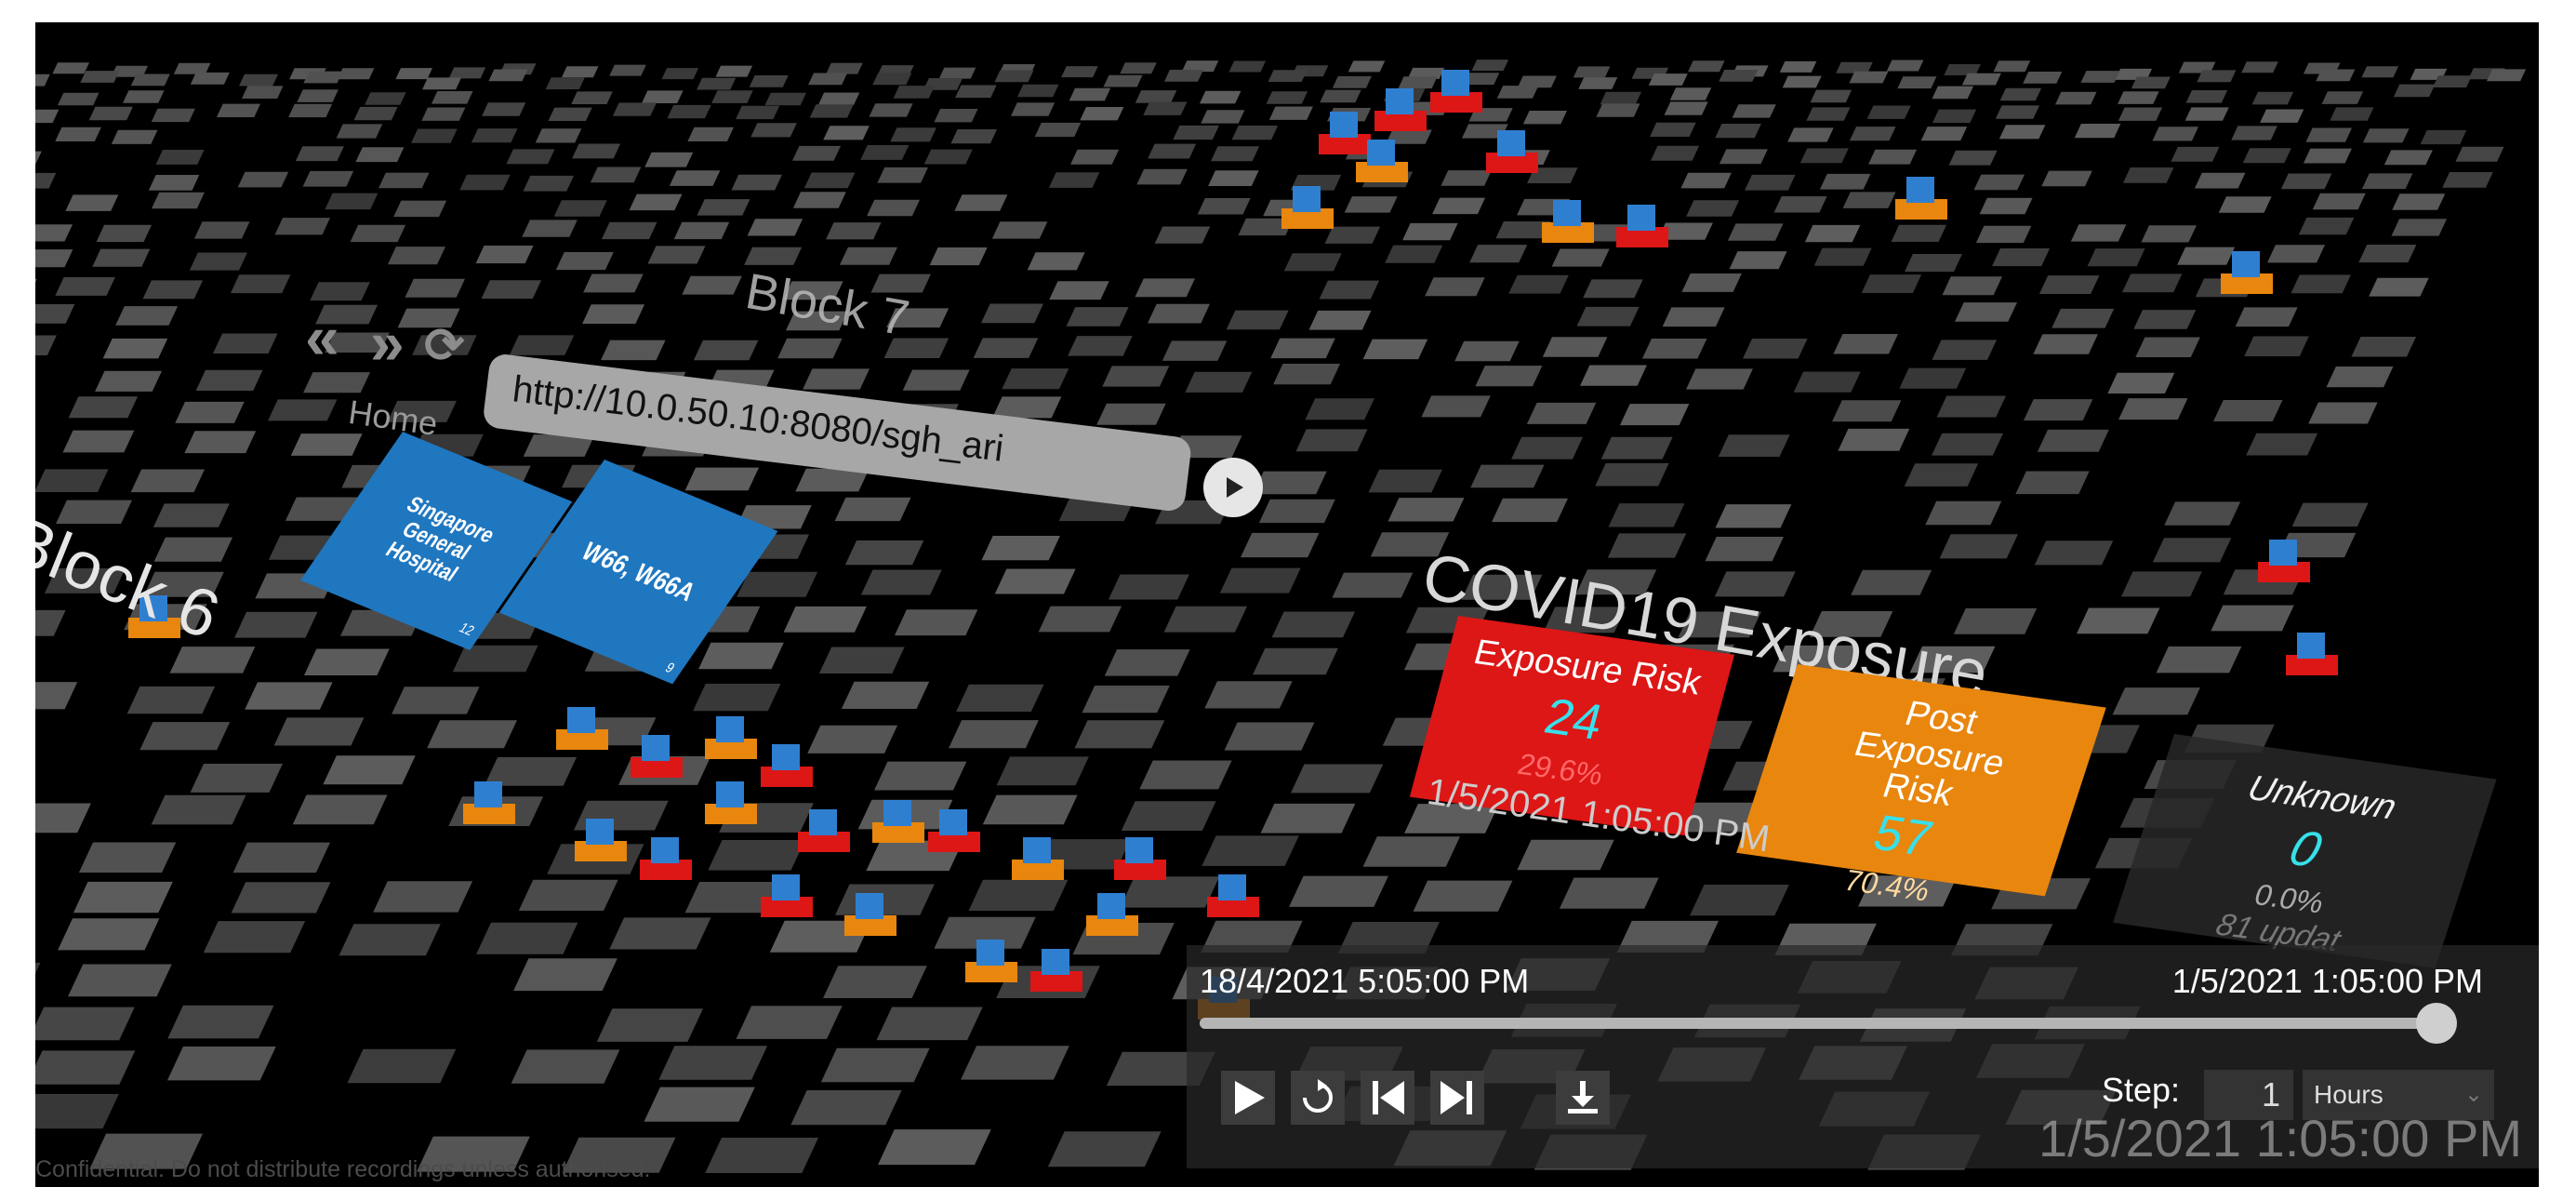 This screenshot has height=1187, width=2576. What do you see at coordinates (1457, 1098) in the screenshot?
I see `skip-end-button` at bounding box center [1457, 1098].